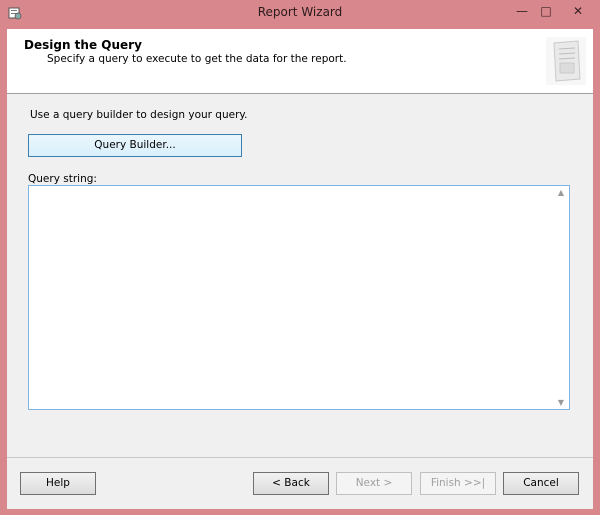 This screenshot has width=600, height=515. I want to click on footer-divider, so click(300, 457).